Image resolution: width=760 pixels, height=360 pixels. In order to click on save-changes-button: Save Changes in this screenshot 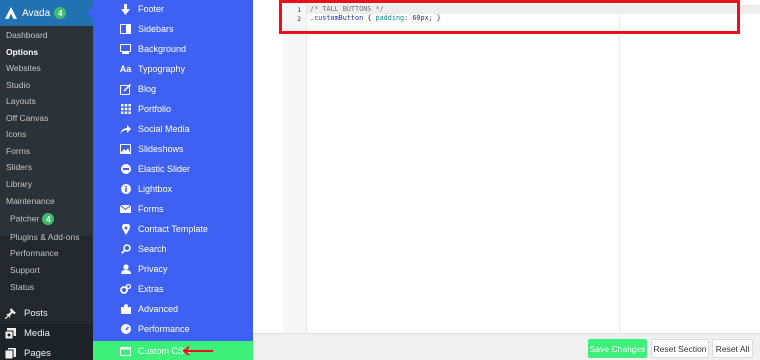, I will do `click(617, 348)`.